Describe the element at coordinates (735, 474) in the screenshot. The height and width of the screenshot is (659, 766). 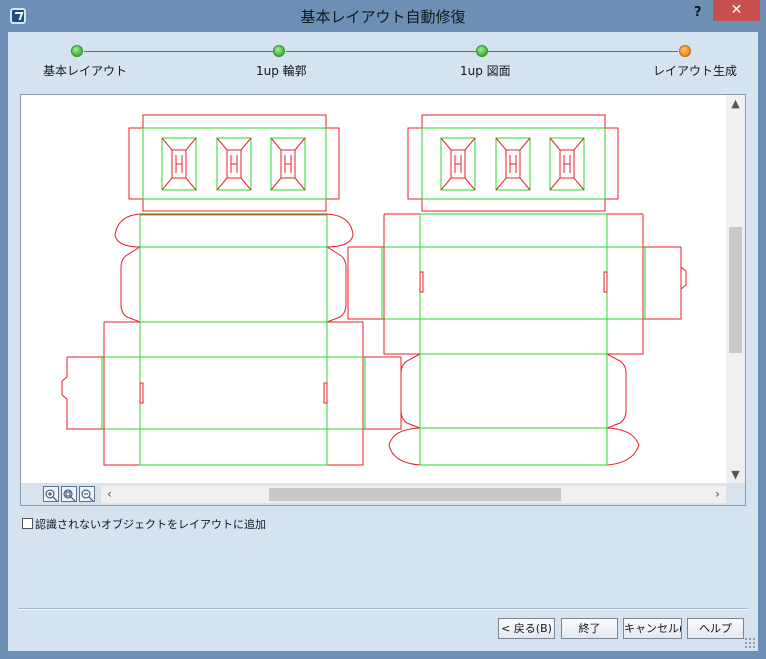
I see `scroll-down-icon: ▼` at that location.